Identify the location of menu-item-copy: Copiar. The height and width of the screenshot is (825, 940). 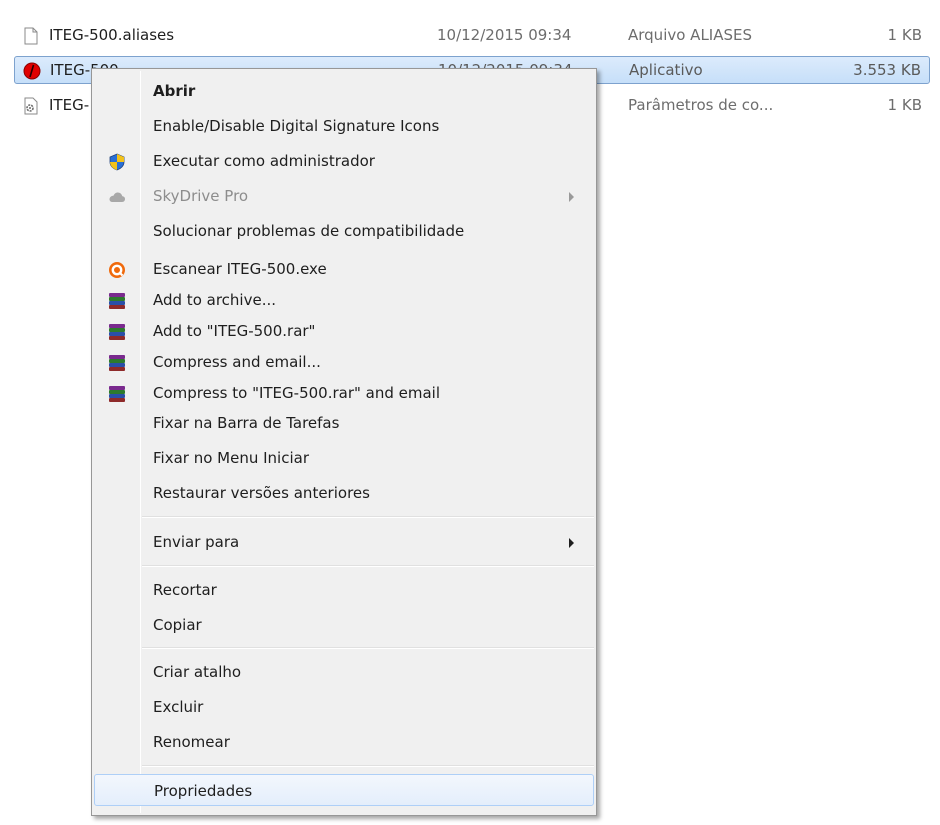
(344, 625).